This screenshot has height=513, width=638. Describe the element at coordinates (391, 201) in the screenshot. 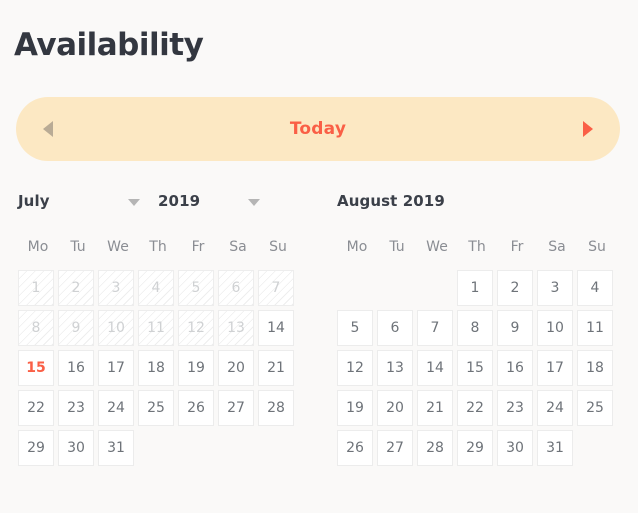

I see `calendar-august-title: August 2019` at that location.